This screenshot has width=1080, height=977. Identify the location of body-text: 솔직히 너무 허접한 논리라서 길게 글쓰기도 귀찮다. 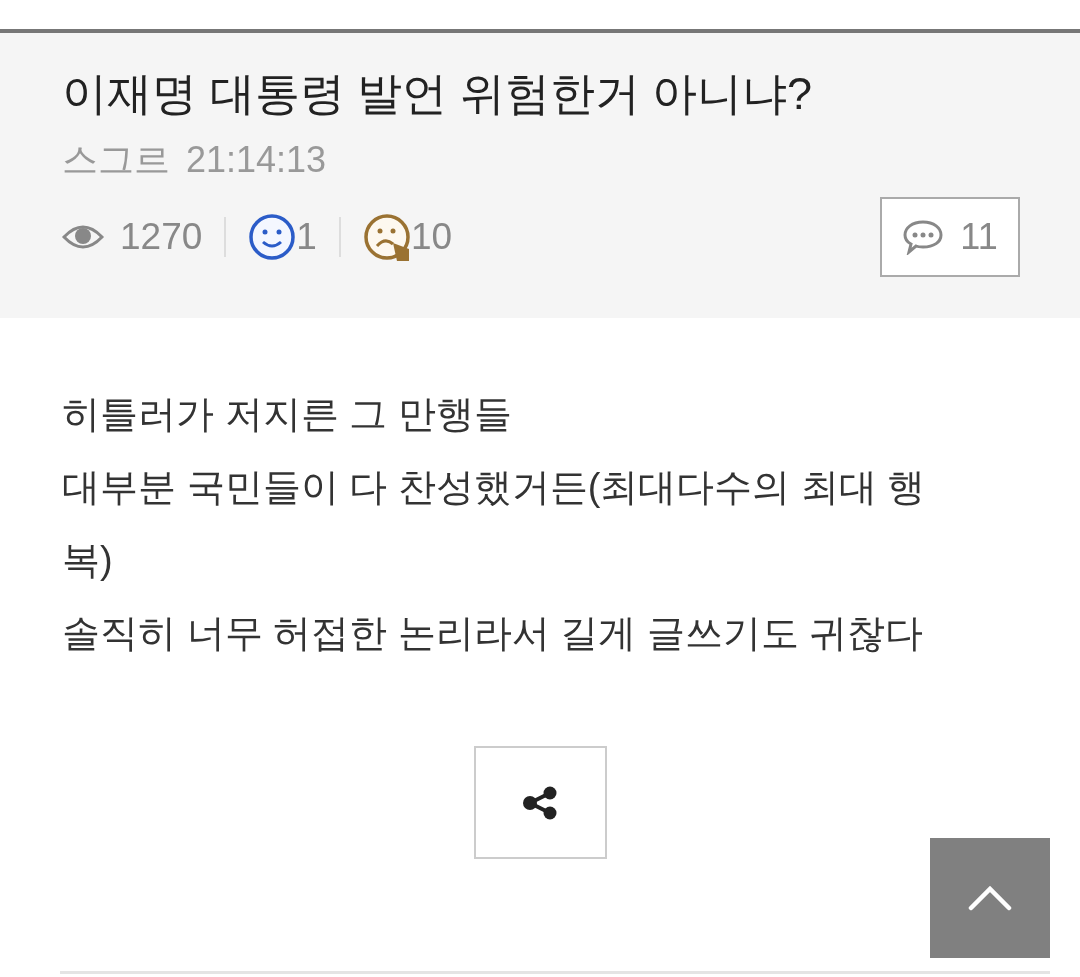
(493, 633).